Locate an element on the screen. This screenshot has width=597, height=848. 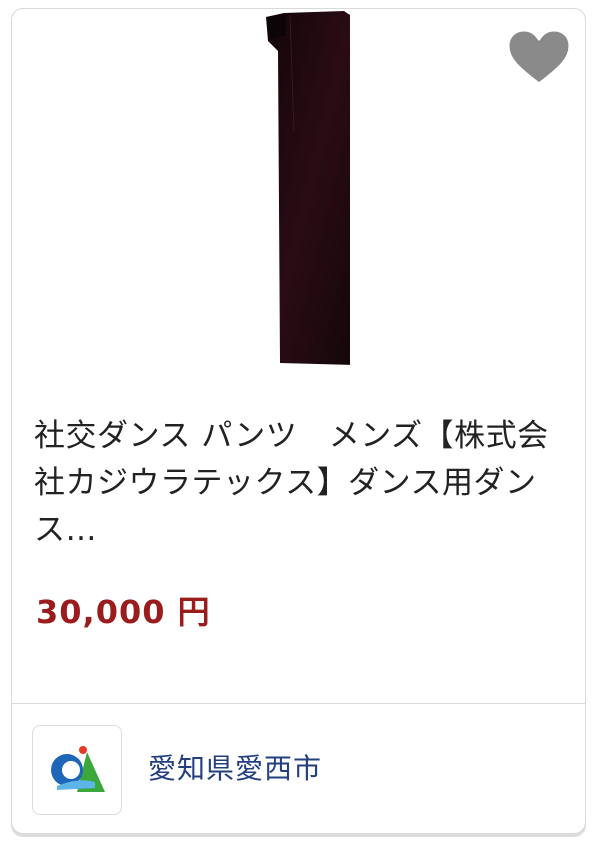
heart-icon is located at coordinates (539, 57).